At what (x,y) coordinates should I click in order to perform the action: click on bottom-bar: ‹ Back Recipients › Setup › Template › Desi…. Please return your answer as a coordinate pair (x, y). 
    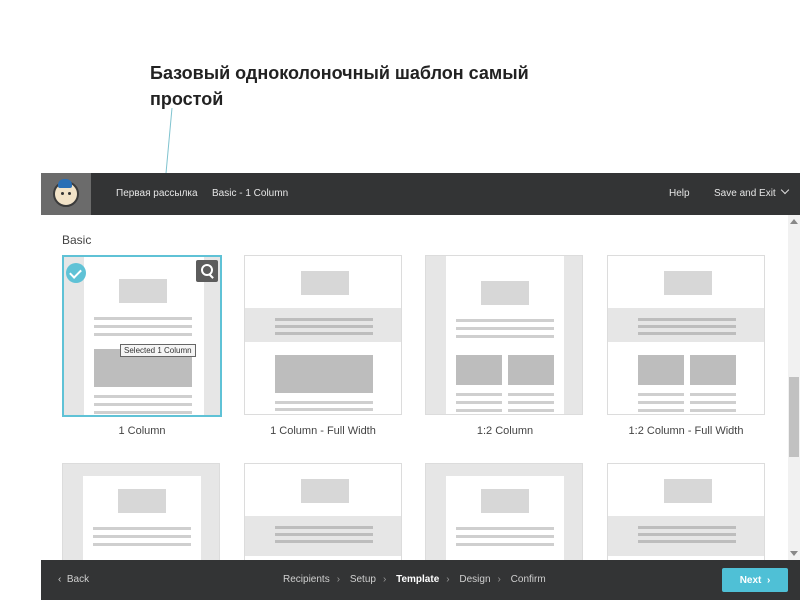
    Looking at the image, I should click on (420, 580).